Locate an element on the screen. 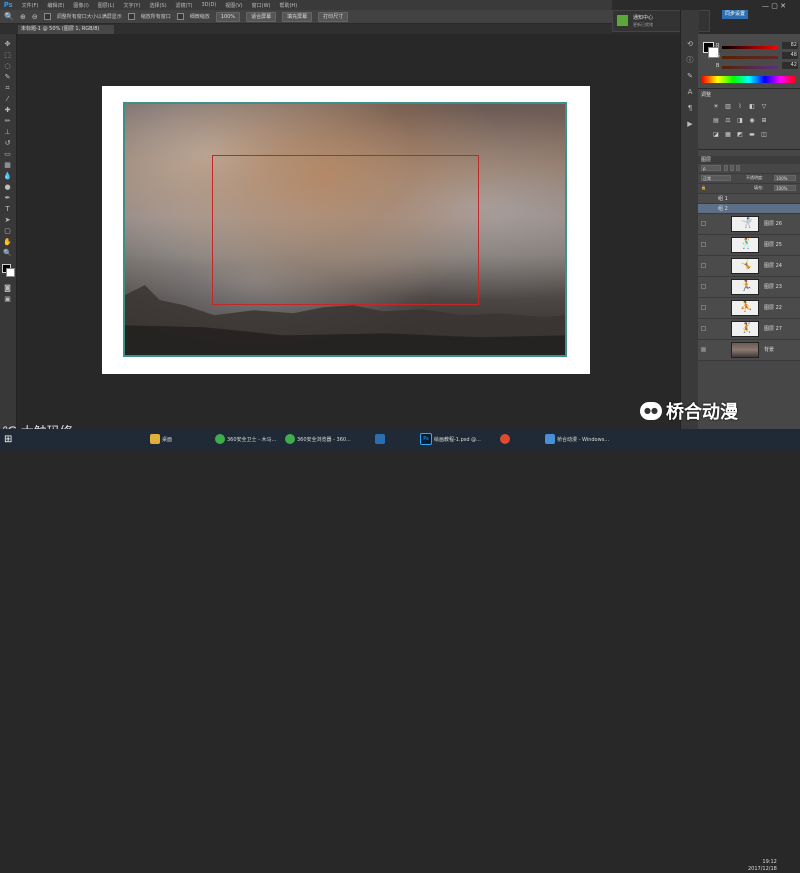 The width and height of the screenshot is (800, 873). type-tool-icon: T is located at coordinates (7, 209).